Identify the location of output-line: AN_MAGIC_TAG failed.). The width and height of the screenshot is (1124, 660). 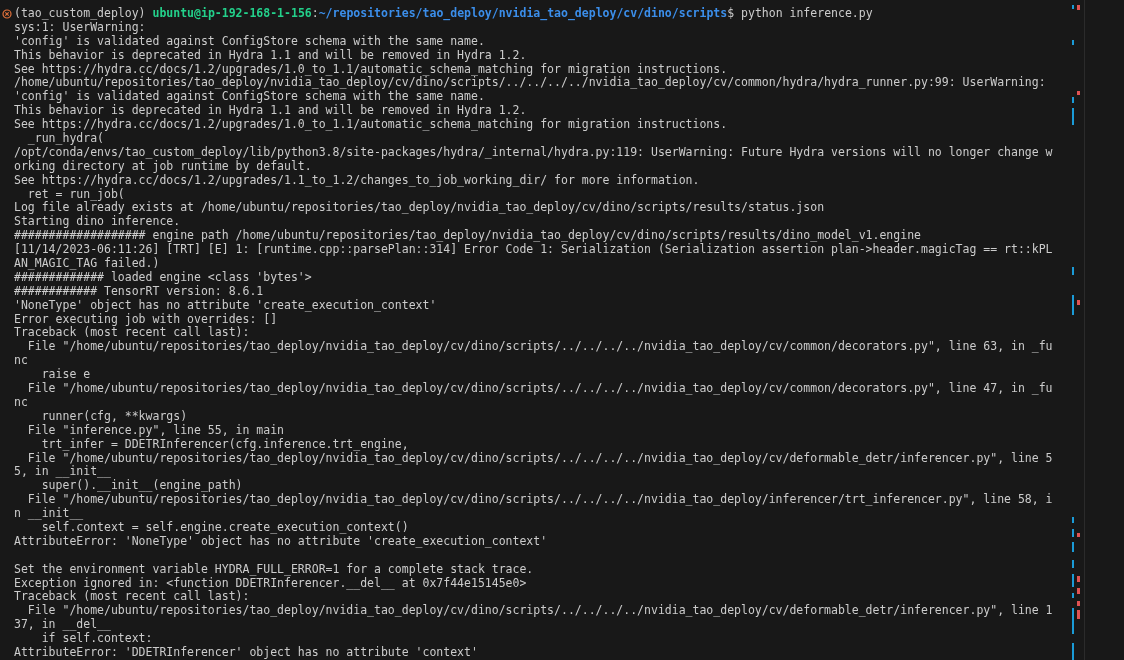
(87, 264).